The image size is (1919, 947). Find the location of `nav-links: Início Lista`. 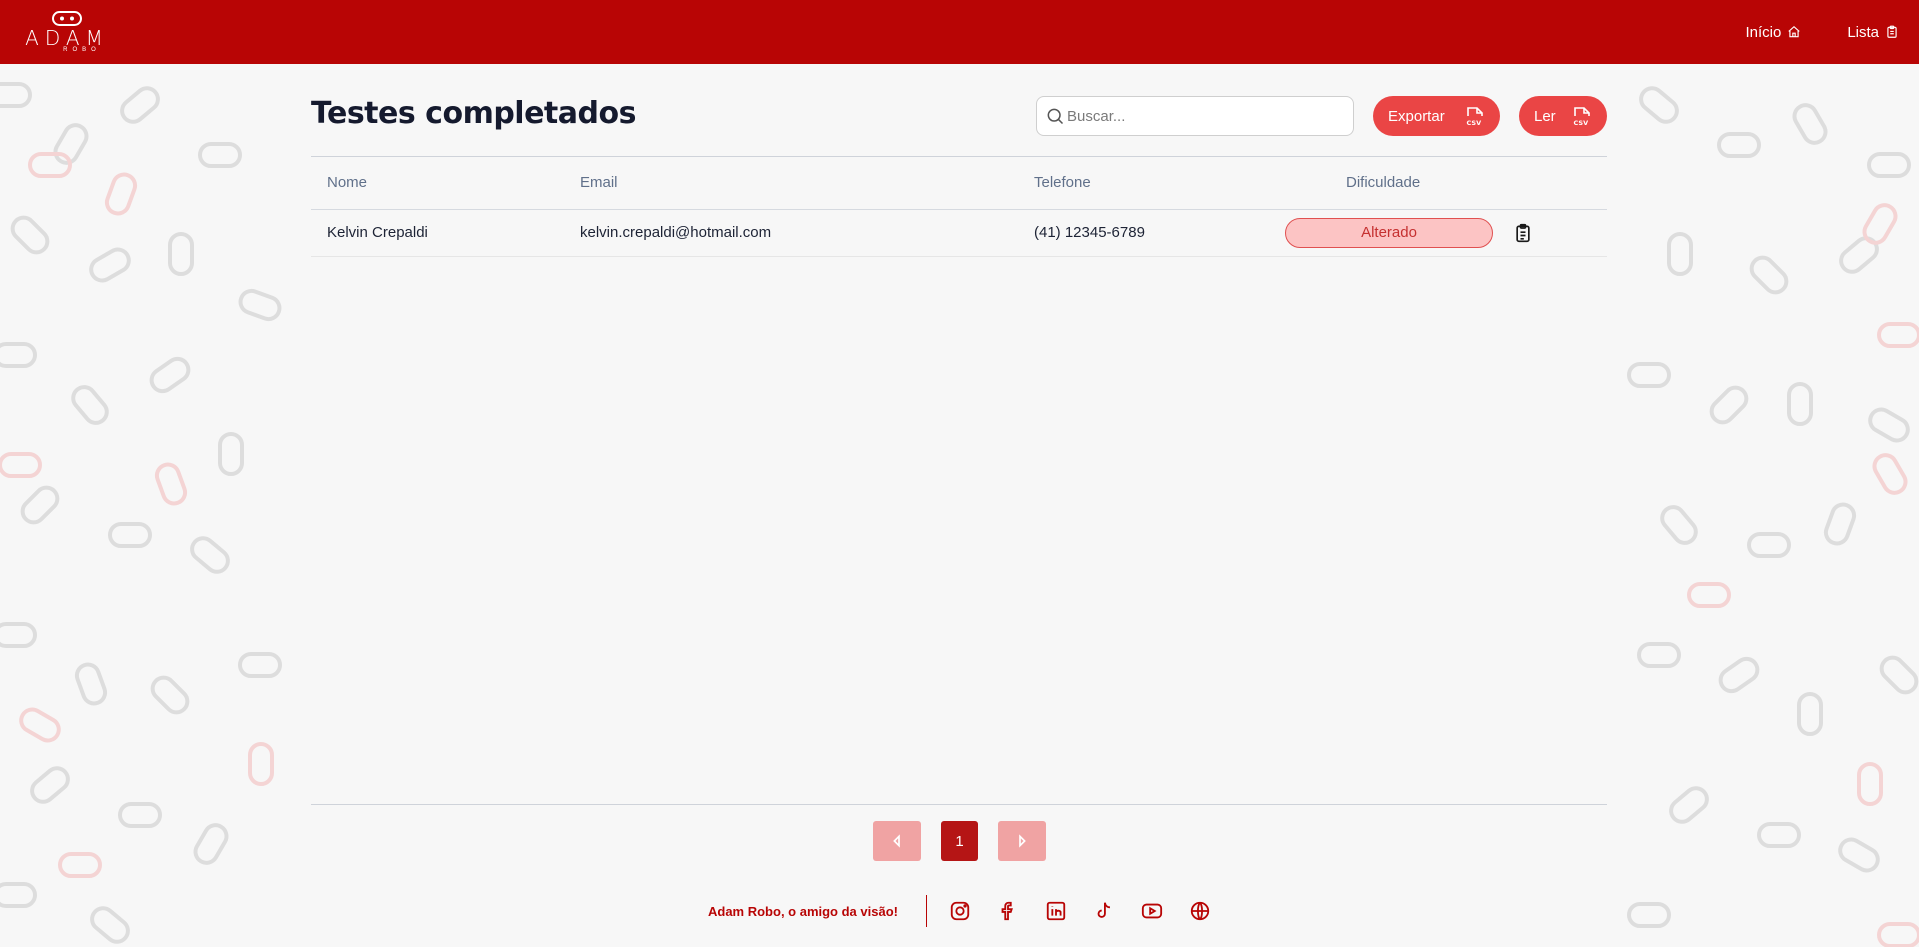

nav-links: Início Lista is located at coordinates (1822, 32).